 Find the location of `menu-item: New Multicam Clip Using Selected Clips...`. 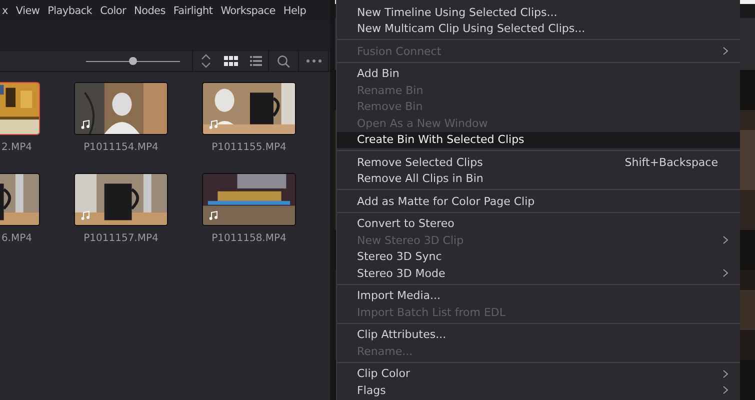

menu-item: New Multicam Clip Using Selected Clips... is located at coordinates (538, 28).